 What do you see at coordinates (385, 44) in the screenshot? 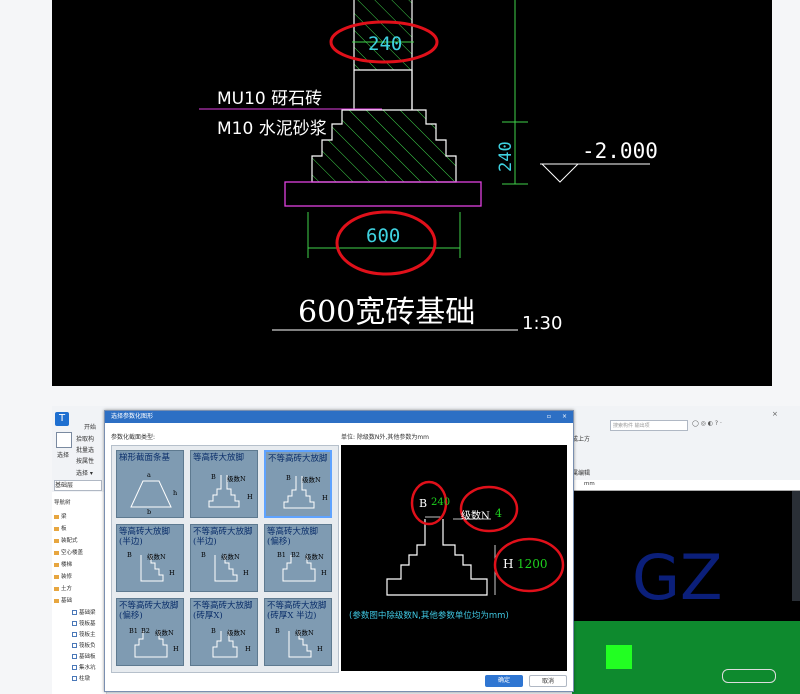
I see `wall-dim-text: 240` at bounding box center [385, 44].